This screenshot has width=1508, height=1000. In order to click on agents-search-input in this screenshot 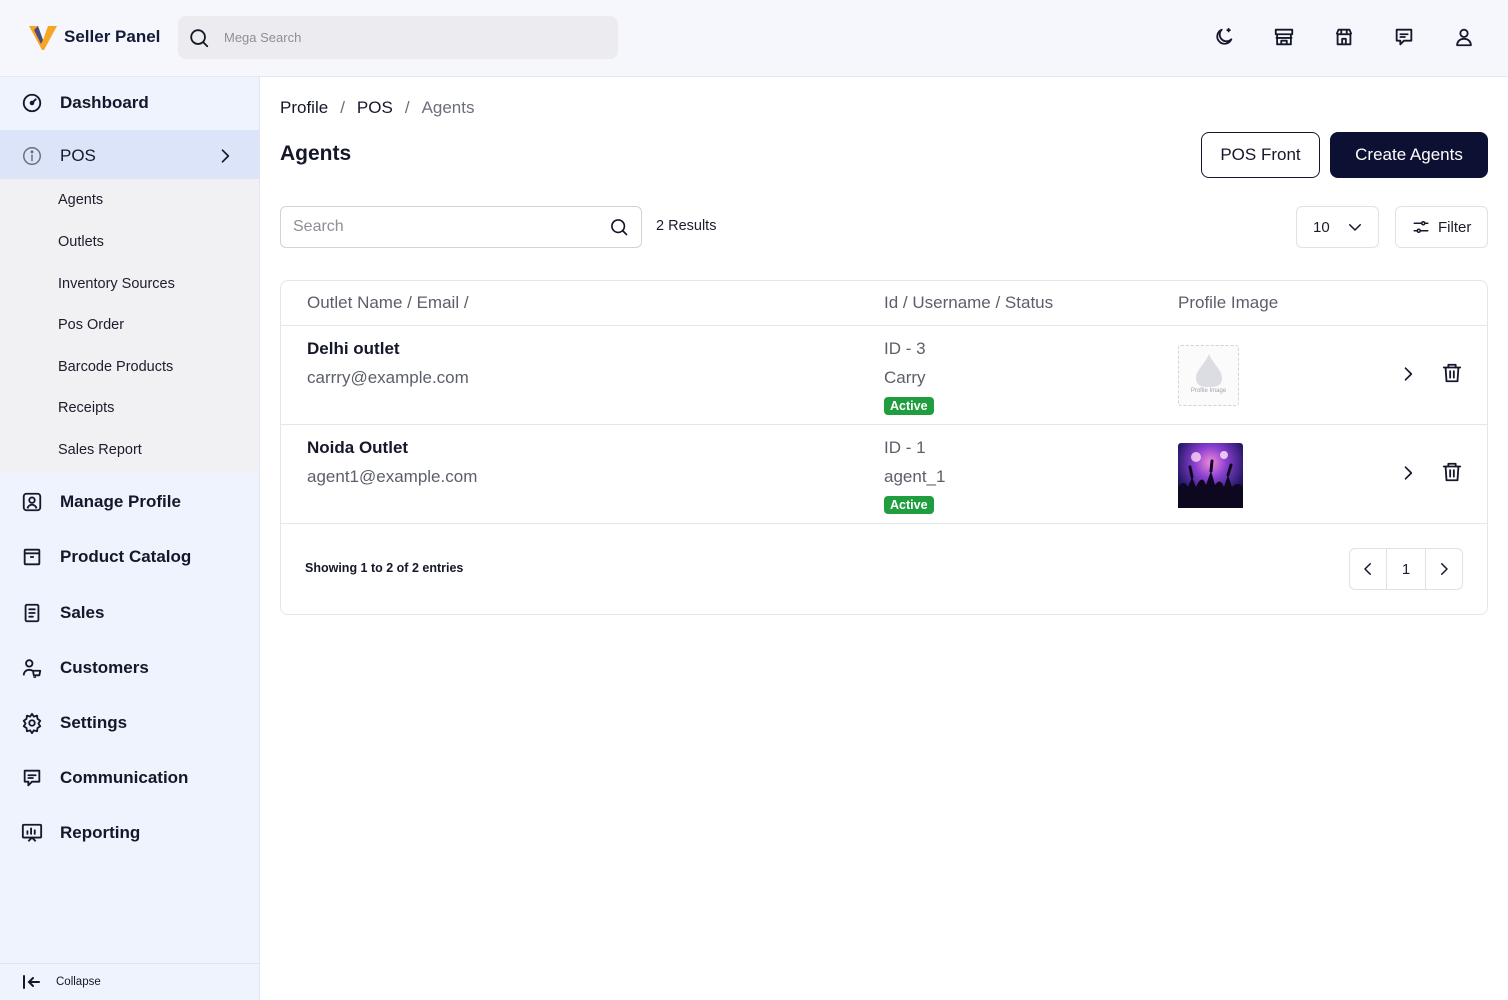, I will do `click(451, 227)`.